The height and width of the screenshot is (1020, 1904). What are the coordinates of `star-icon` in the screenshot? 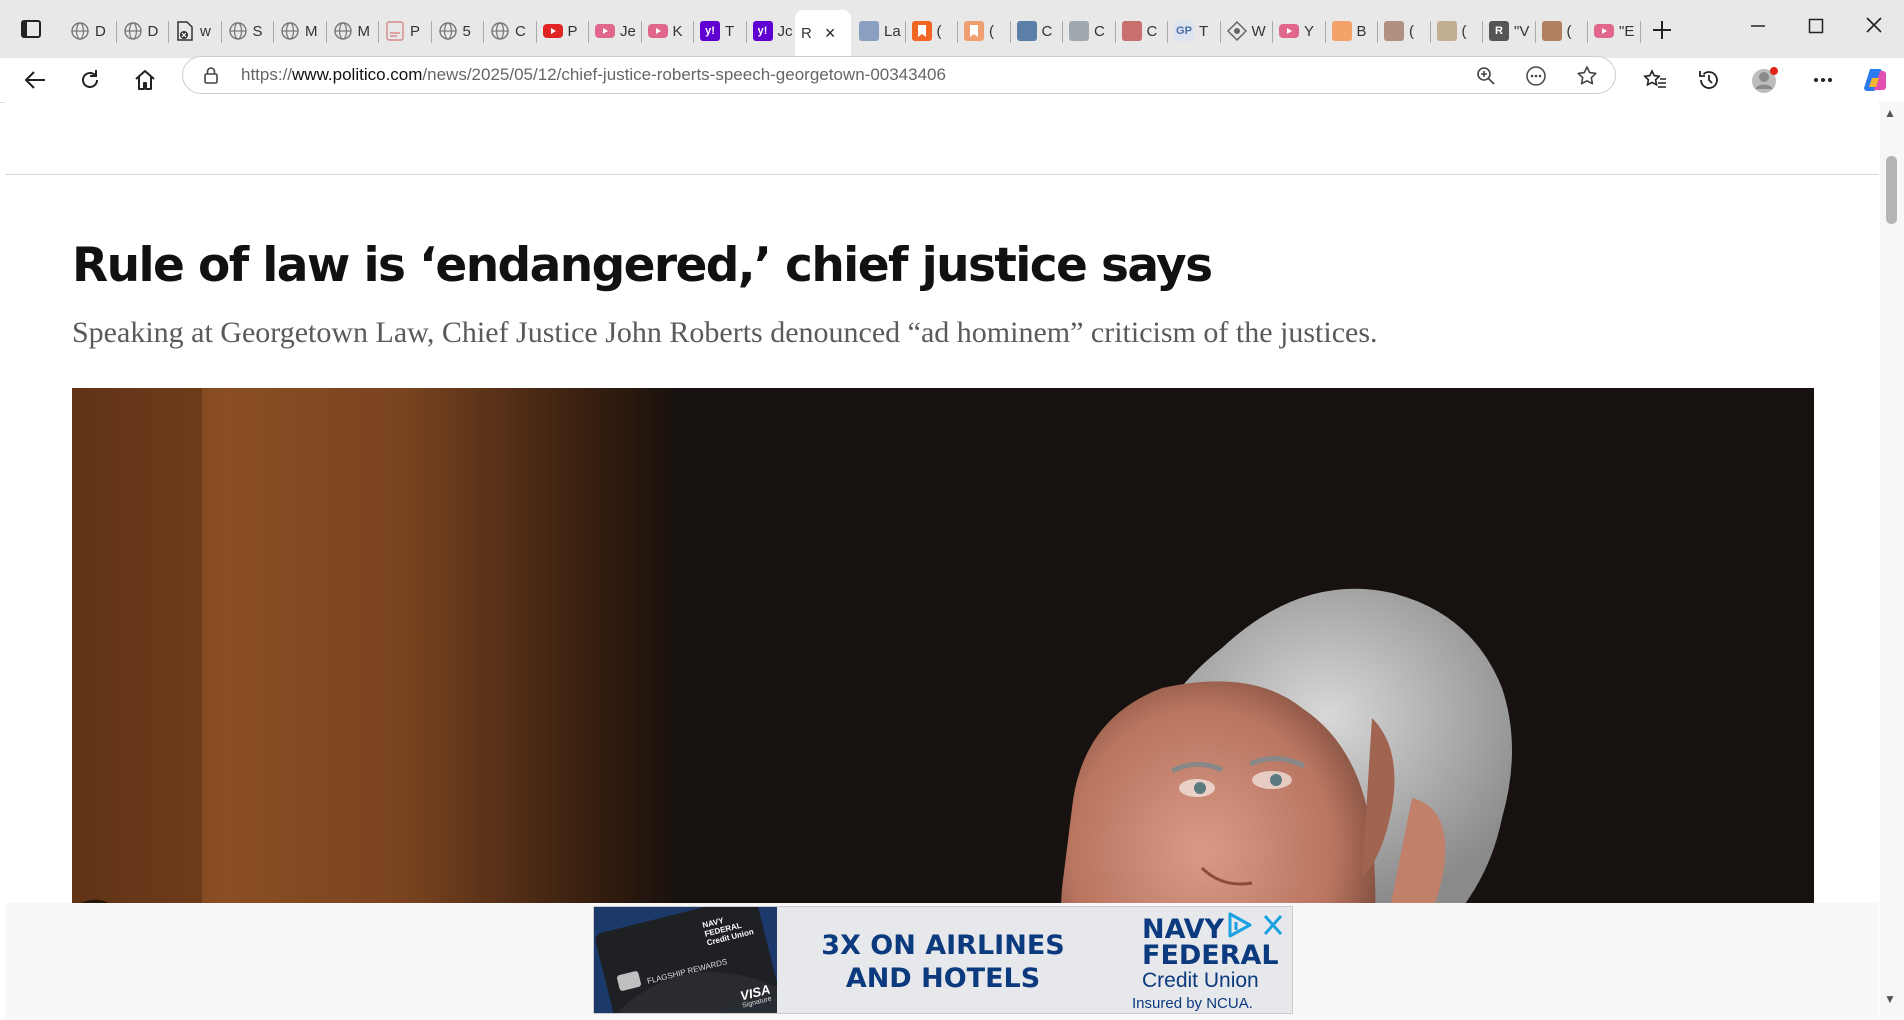 It's located at (1587, 75).